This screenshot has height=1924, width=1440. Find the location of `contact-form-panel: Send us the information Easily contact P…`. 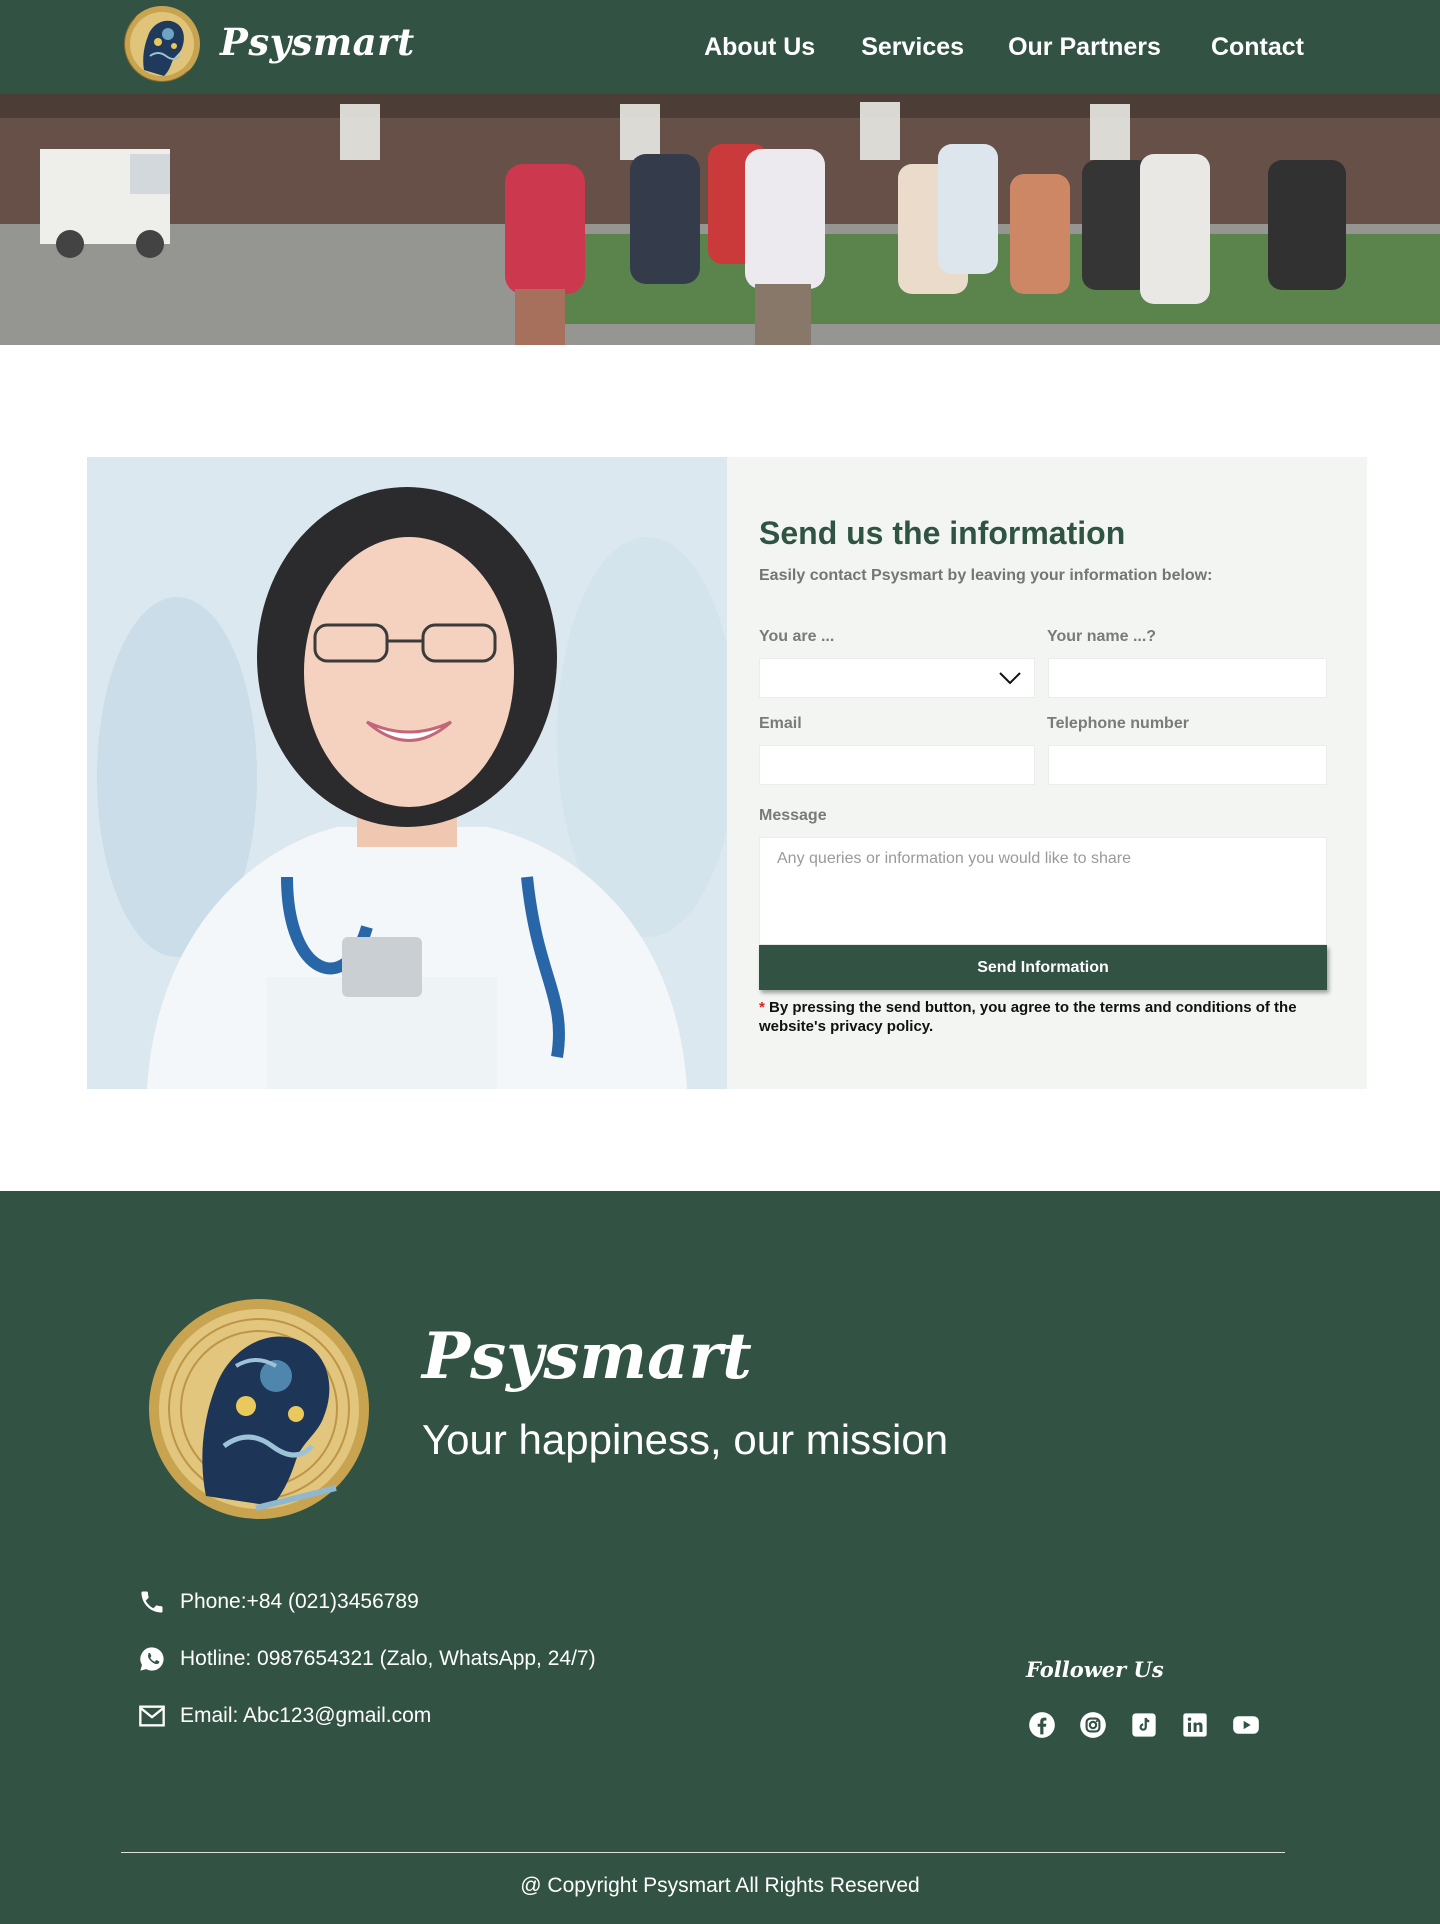

contact-form-panel: Send us the information Easily contact P… is located at coordinates (1047, 773).